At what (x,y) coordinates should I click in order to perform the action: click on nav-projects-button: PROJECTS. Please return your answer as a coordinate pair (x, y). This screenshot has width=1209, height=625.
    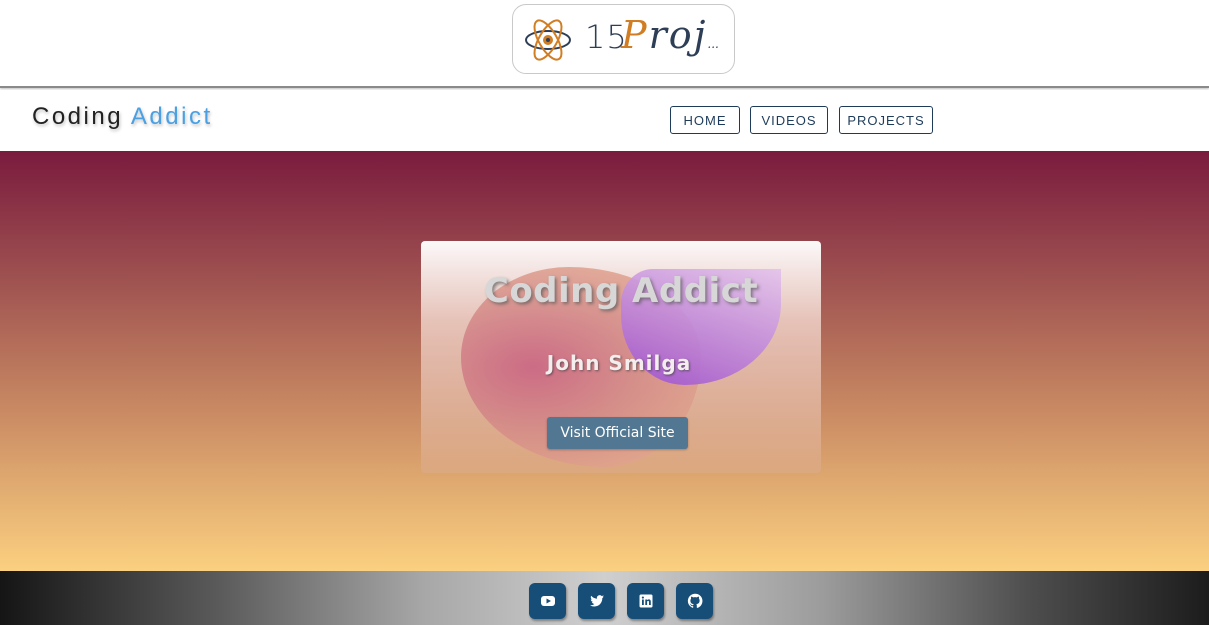
    Looking at the image, I should click on (886, 120).